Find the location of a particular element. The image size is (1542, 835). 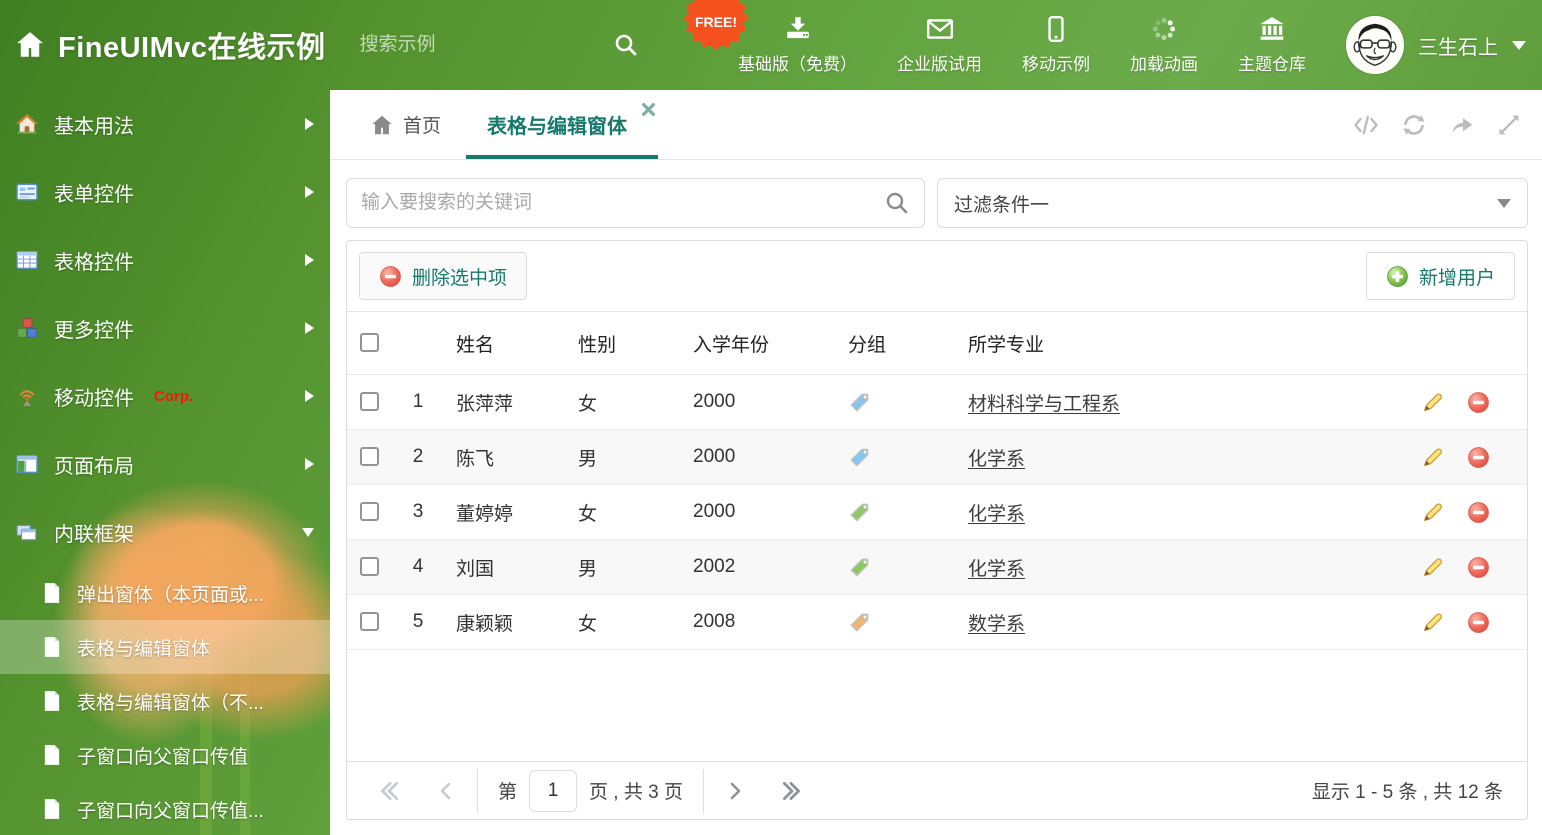

pager-prefix: 第 is located at coordinates (508, 792).